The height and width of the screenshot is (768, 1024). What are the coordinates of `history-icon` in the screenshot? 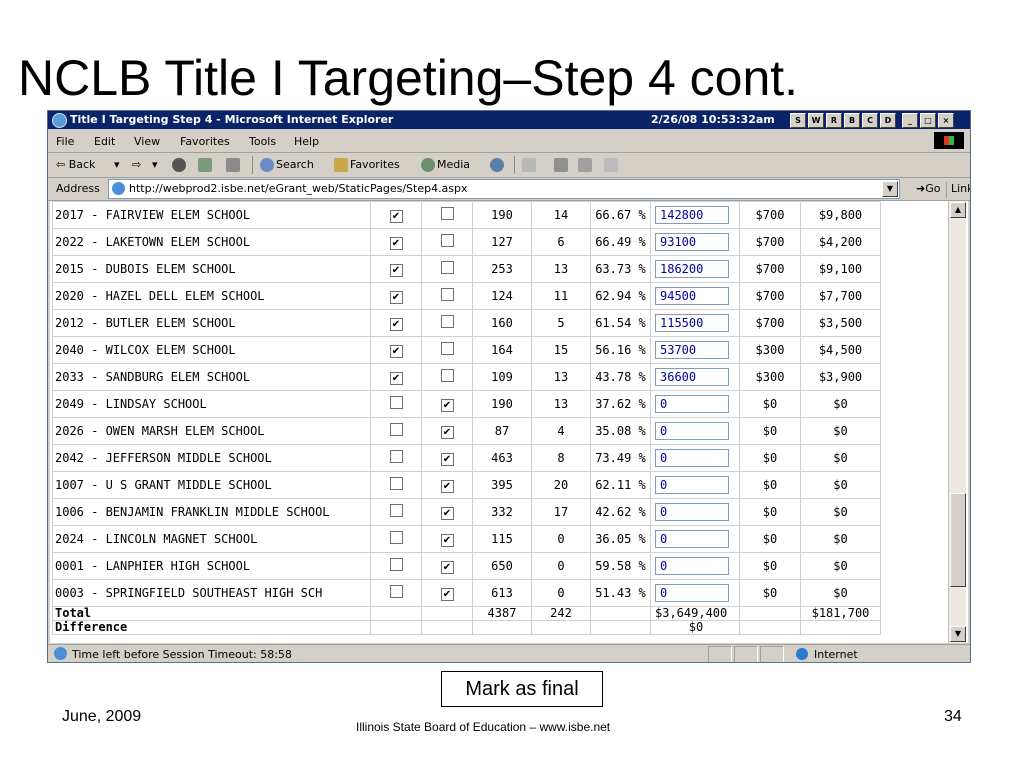 It's located at (498, 165).